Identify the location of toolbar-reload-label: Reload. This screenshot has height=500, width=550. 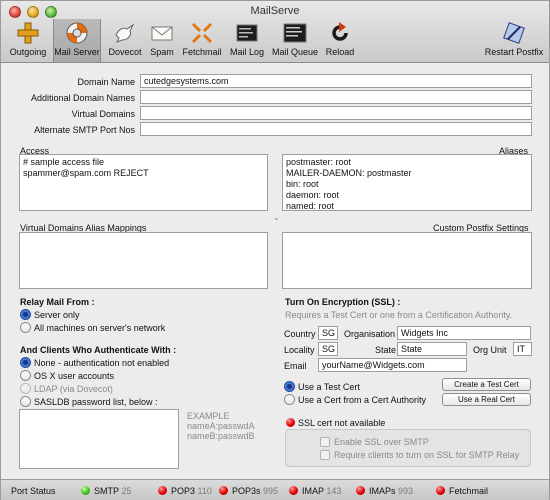
(340, 52).